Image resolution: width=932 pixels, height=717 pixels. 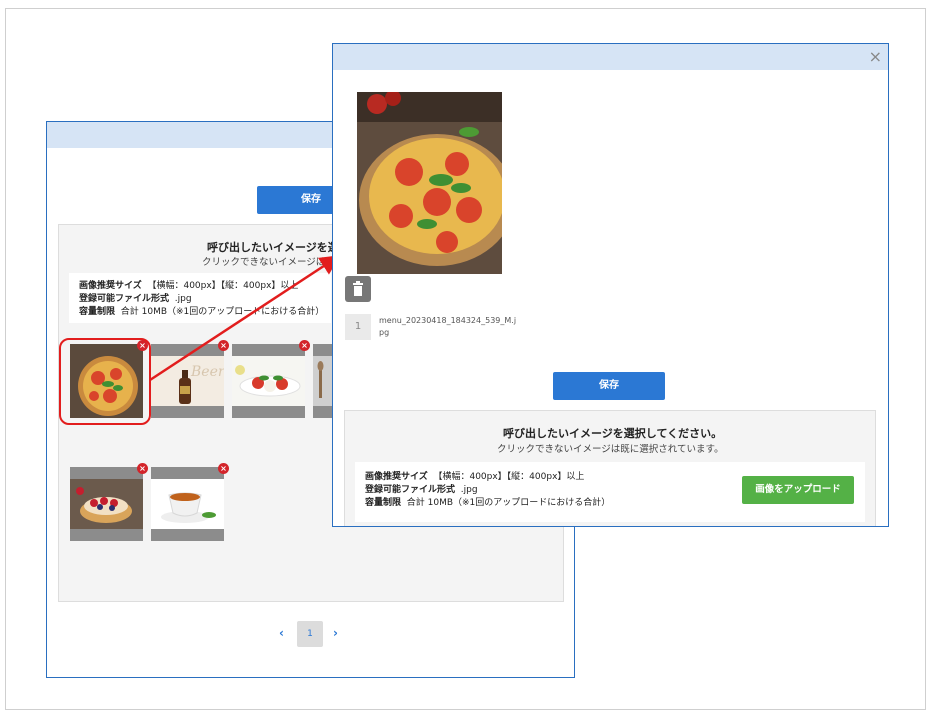 I want to click on trash-icon, so click(x=358, y=288).